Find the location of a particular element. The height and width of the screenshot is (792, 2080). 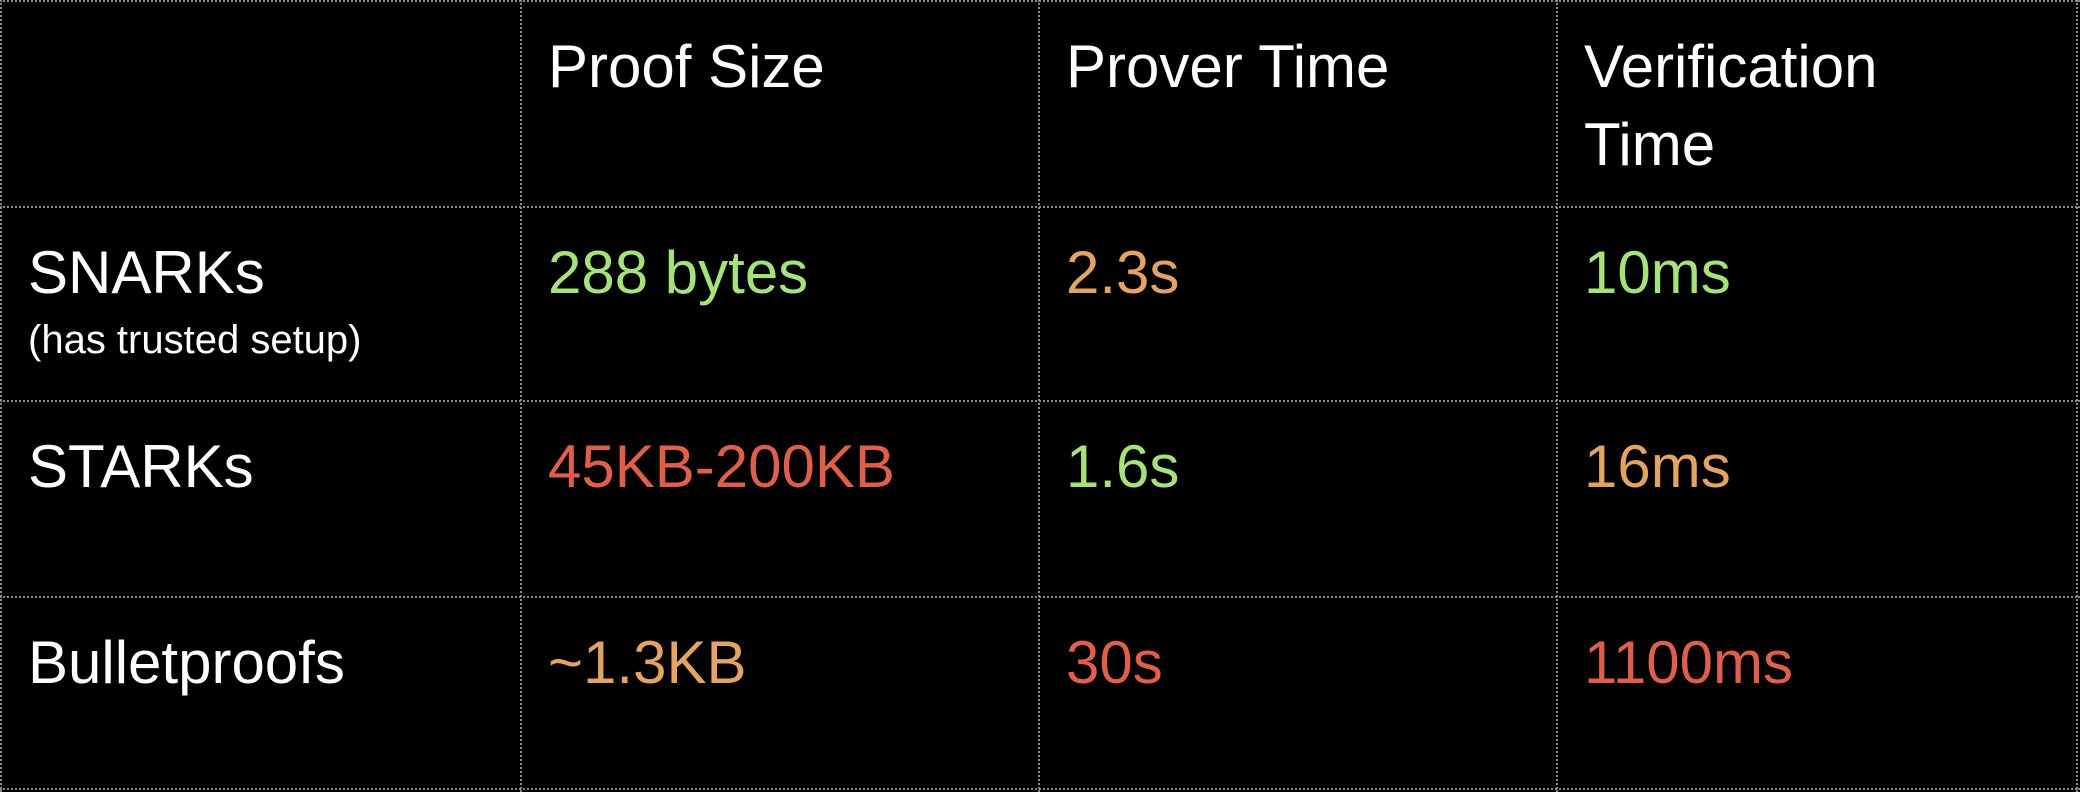

header-cell-prover-time: Prover Time is located at coordinates (1297, 103).